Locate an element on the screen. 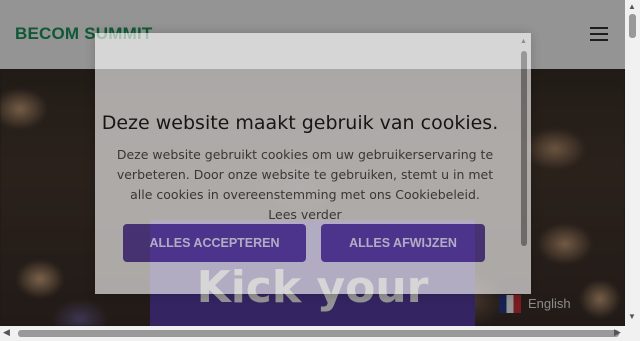  vertical-scrollbar-thumb is located at coordinates (632, 26).